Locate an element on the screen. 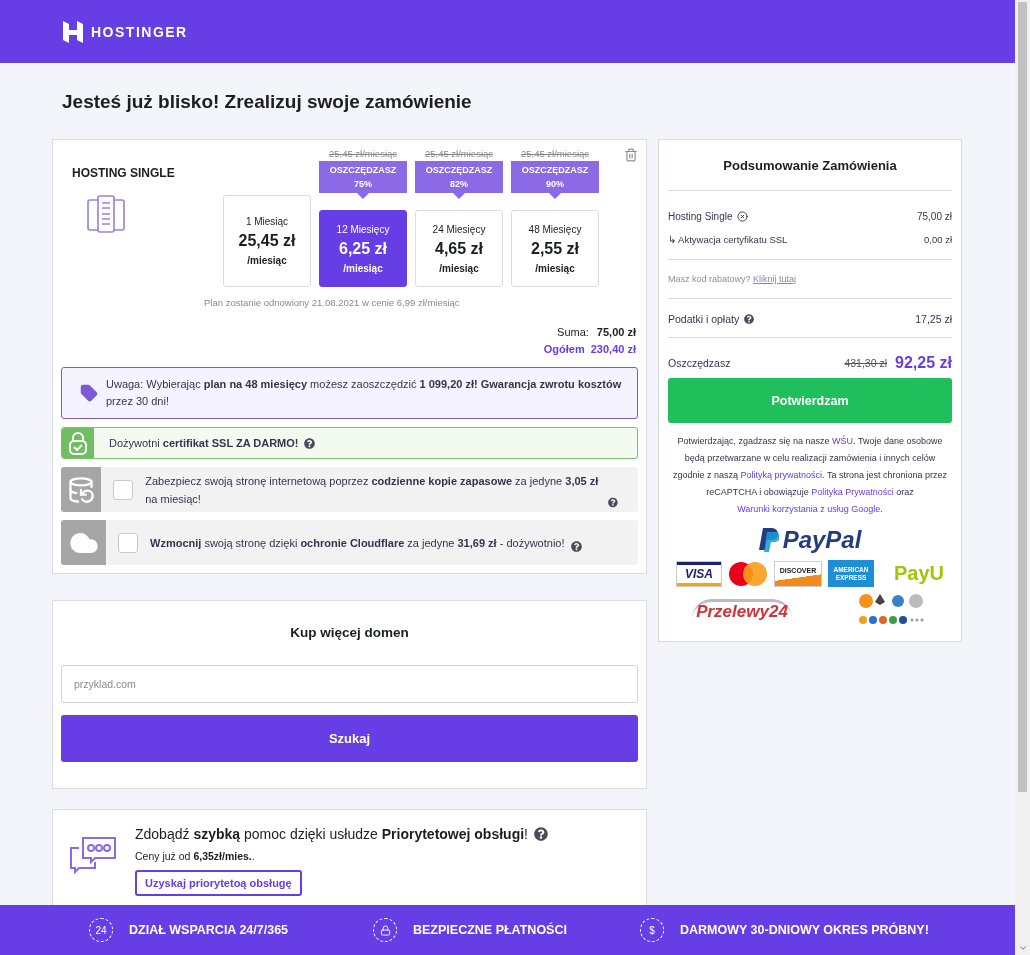 The width and height of the screenshot is (1030, 955). paypal-logo: PayPal is located at coordinates (810, 540).